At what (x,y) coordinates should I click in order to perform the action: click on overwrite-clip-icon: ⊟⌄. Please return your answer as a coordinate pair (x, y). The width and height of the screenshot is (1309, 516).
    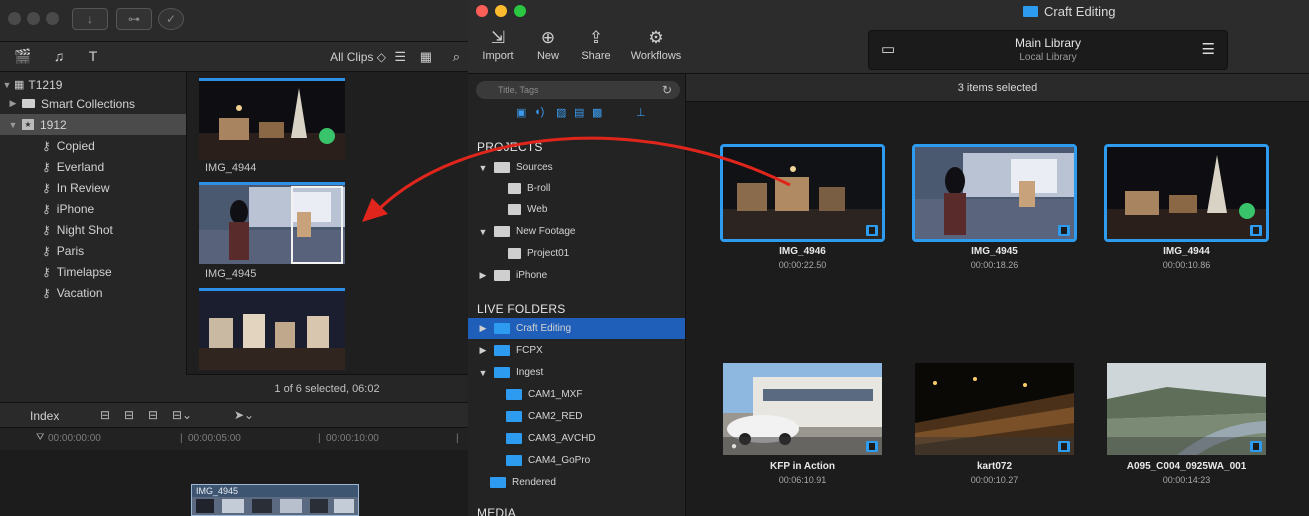
    Looking at the image, I should click on (182, 415).